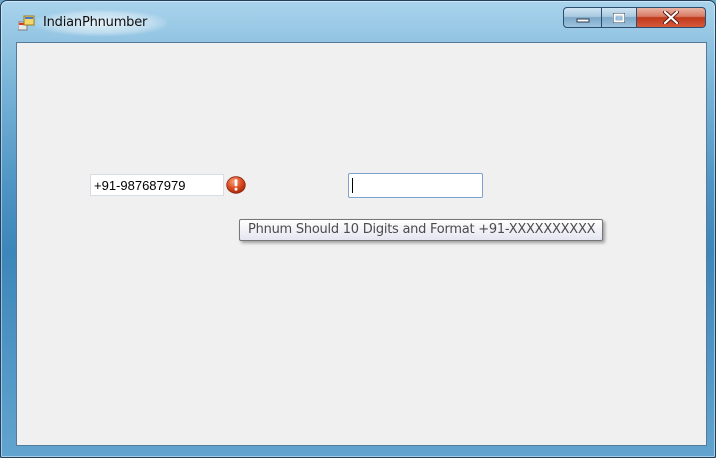  What do you see at coordinates (95, 22) in the screenshot?
I see `window-title: IndianPhnumber` at bounding box center [95, 22].